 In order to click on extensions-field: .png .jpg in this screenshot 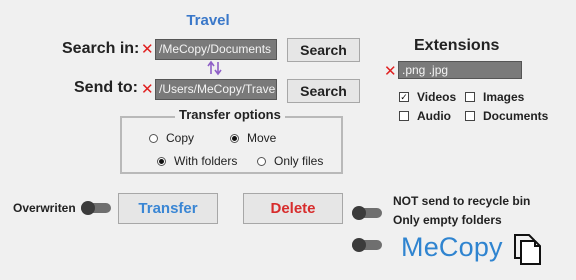, I will do `click(460, 70)`.